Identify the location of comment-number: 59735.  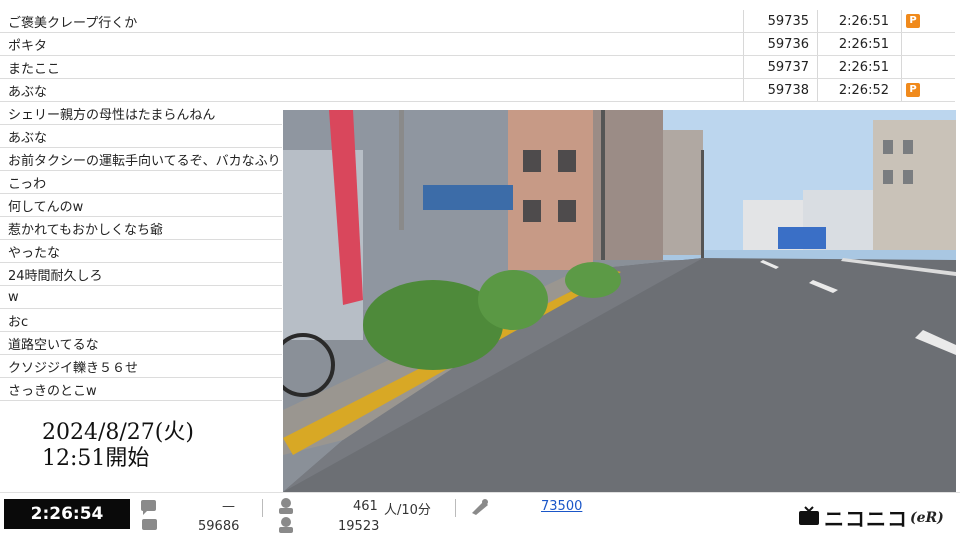
(781, 21).